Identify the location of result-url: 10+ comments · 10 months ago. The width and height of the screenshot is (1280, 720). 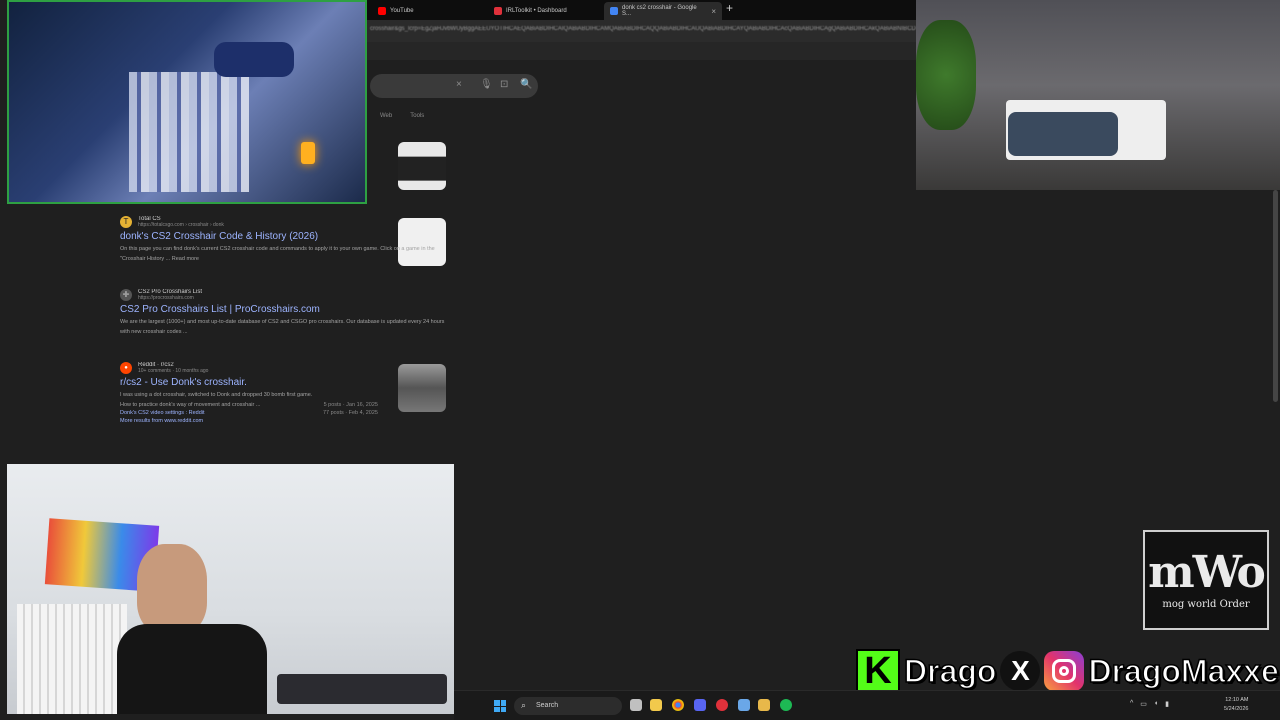
(173, 371).